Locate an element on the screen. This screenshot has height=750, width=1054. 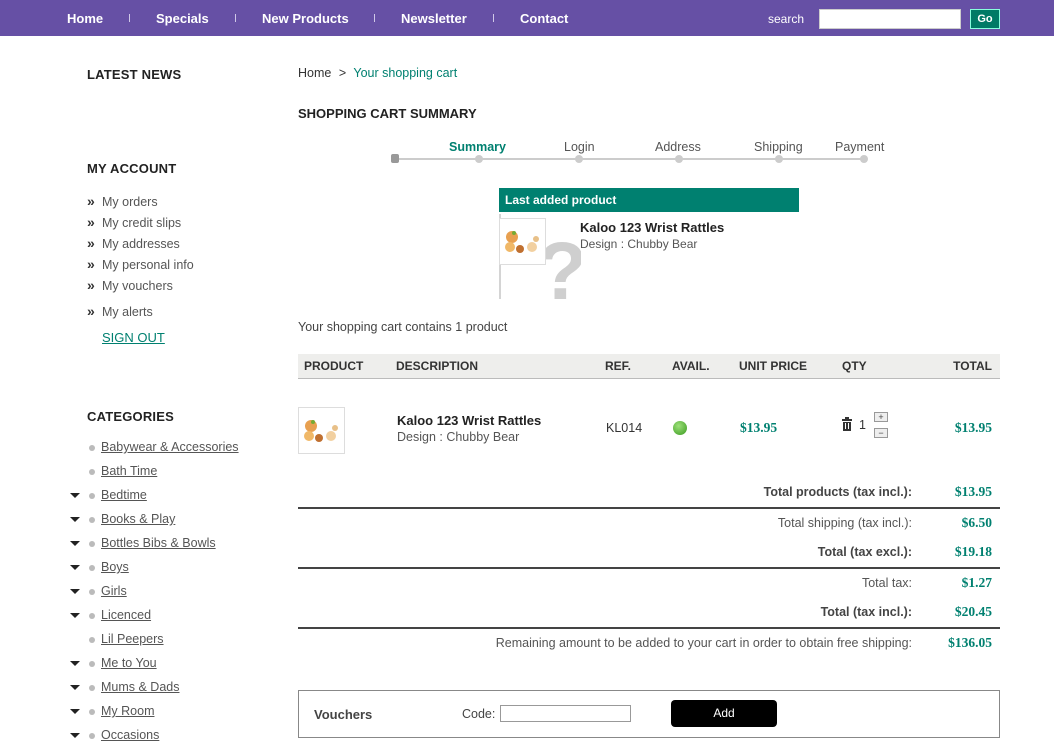
nav-contact: Contact is located at coordinates (544, 18).